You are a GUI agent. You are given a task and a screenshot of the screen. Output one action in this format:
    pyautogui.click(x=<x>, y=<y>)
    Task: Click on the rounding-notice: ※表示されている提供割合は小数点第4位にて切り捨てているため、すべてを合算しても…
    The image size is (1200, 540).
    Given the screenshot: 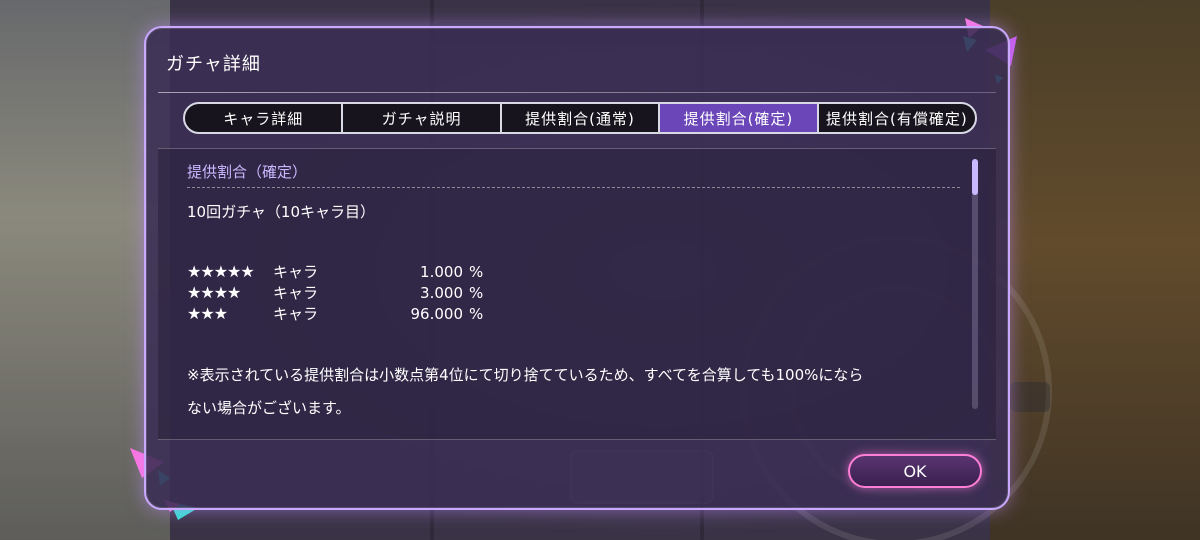 What is the action you would take?
    pyautogui.click(x=582, y=392)
    